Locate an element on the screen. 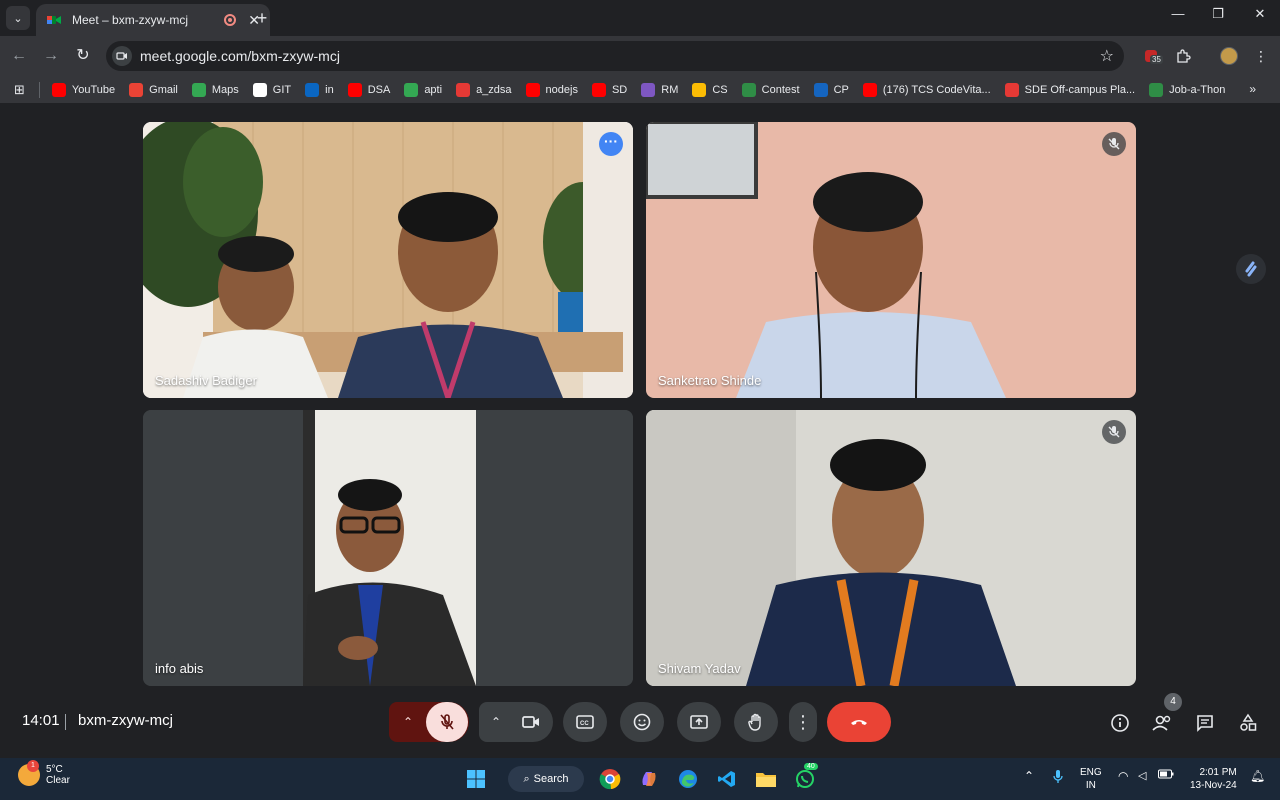 The height and width of the screenshot is (800, 1280). tray-overflow-icon: ⌃ is located at coordinates (1029, 776).